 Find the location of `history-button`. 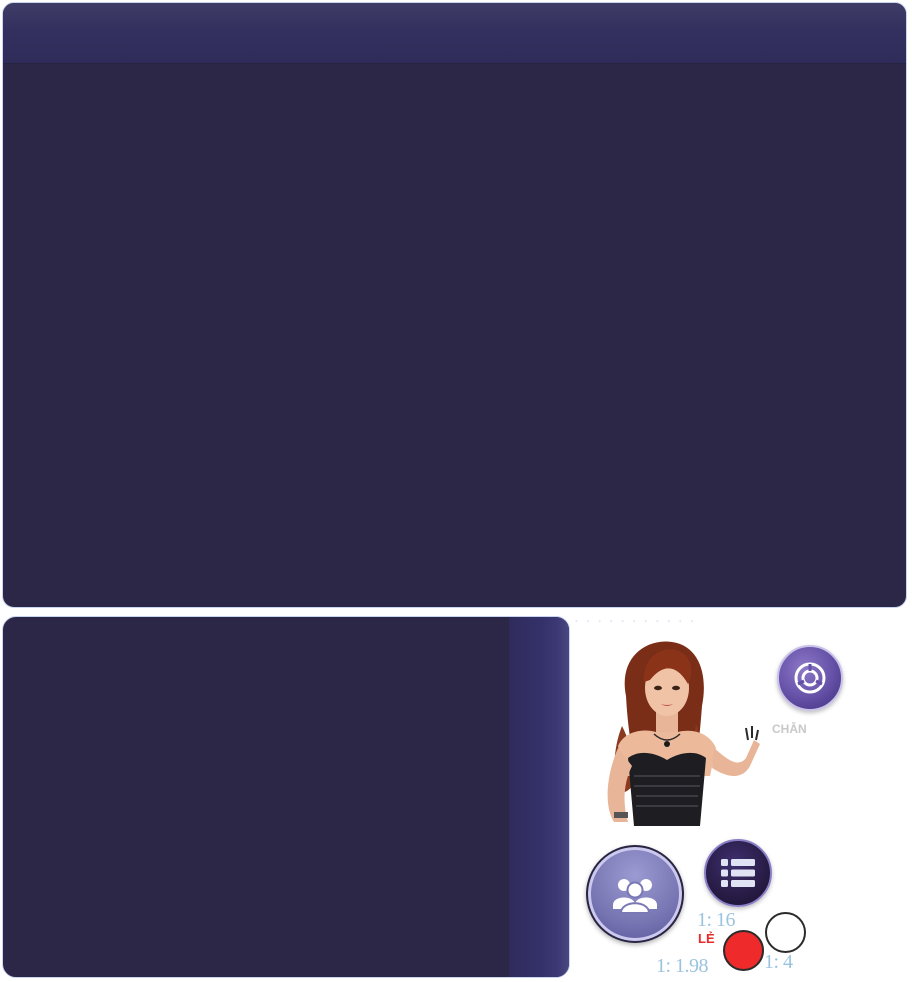

history-button is located at coordinates (810, 678).